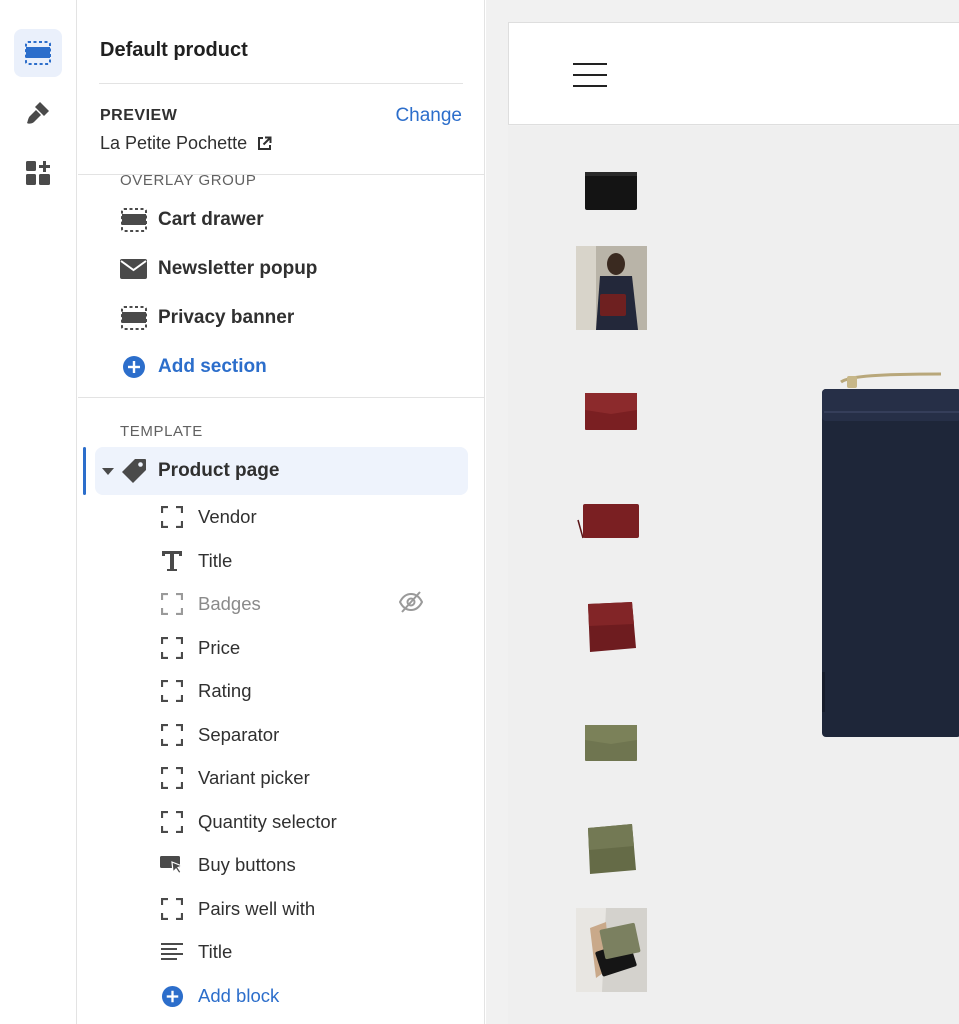 Image resolution: width=959 pixels, height=1024 pixels. Describe the element at coordinates (238, 268) in the screenshot. I see `section-label: Newsletter popup` at that location.